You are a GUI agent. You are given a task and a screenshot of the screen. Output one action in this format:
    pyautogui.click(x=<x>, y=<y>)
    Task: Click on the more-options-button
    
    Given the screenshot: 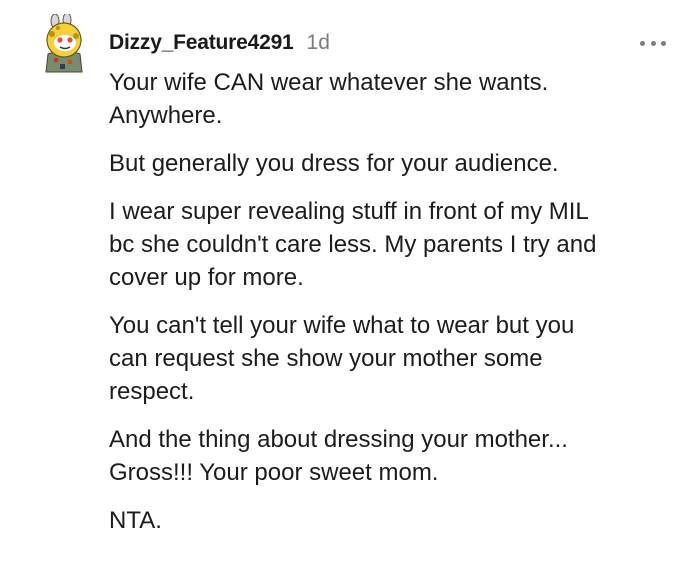 What is the action you would take?
    pyautogui.click(x=653, y=43)
    